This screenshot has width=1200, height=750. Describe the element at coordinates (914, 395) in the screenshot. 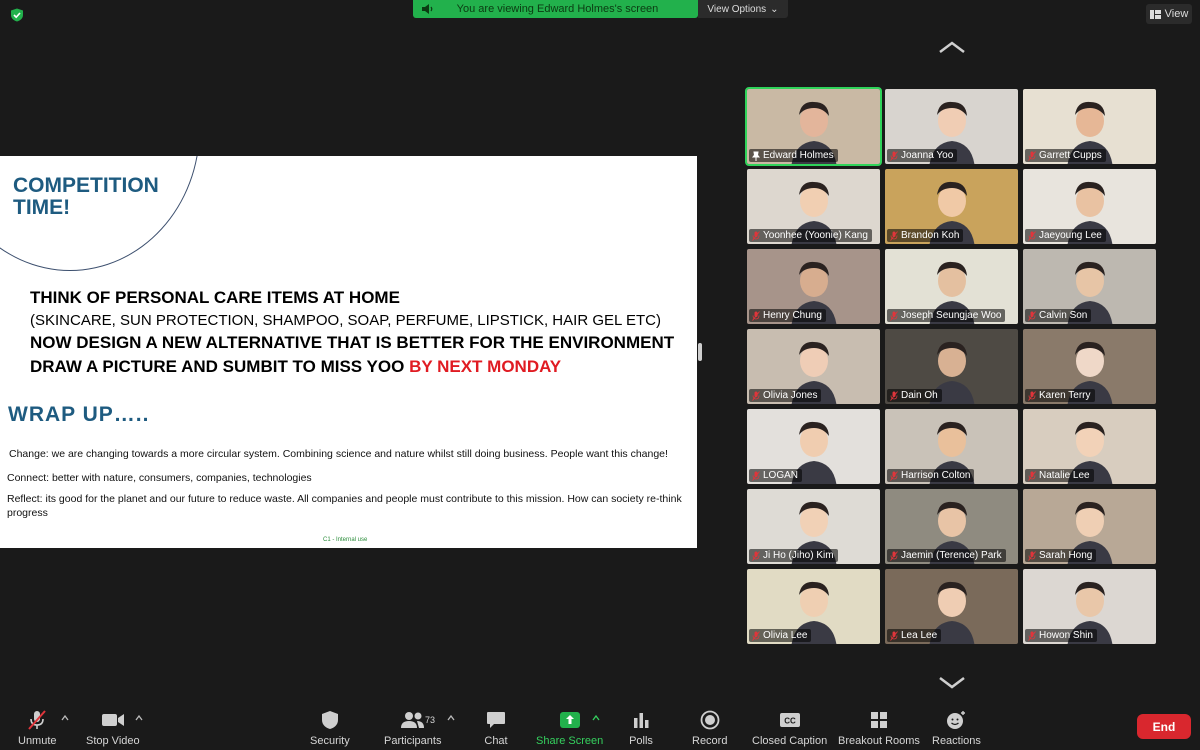

I see `participant-name-label: Dain Oh` at that location.